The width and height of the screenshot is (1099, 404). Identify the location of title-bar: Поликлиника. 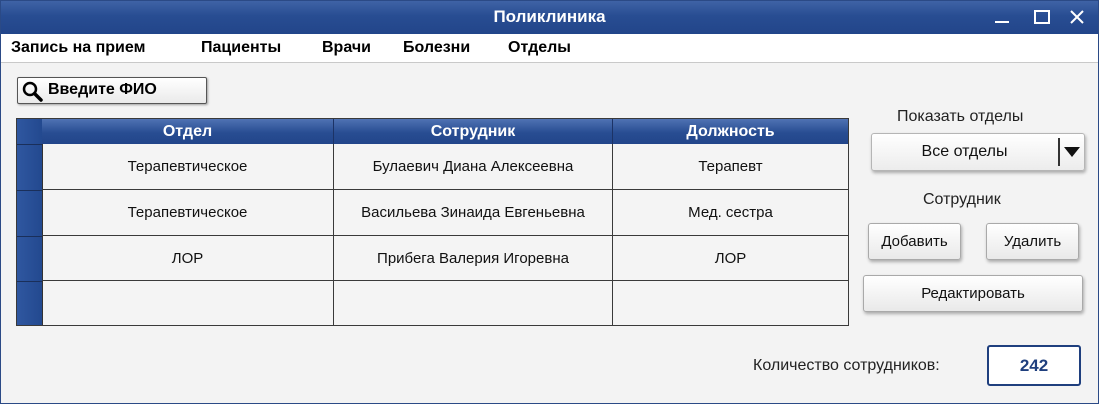
(549, 17).